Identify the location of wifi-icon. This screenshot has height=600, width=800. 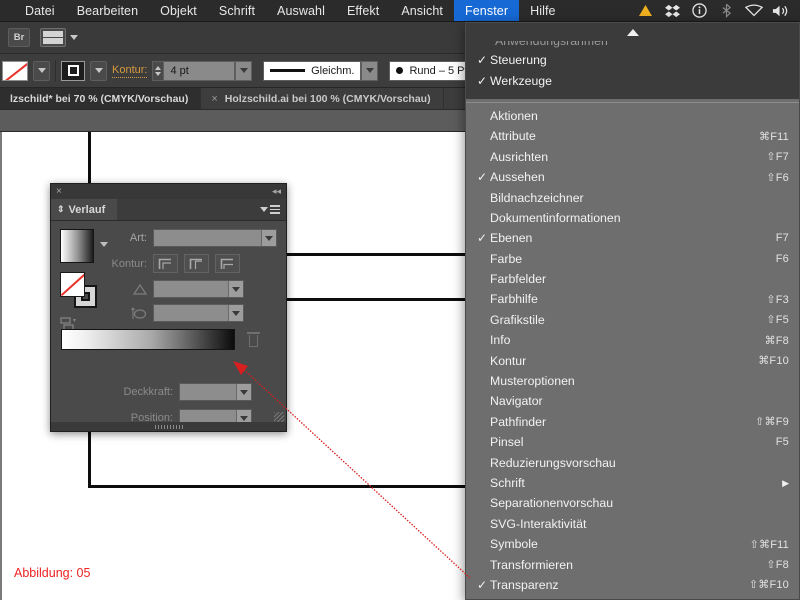
(753, 11).